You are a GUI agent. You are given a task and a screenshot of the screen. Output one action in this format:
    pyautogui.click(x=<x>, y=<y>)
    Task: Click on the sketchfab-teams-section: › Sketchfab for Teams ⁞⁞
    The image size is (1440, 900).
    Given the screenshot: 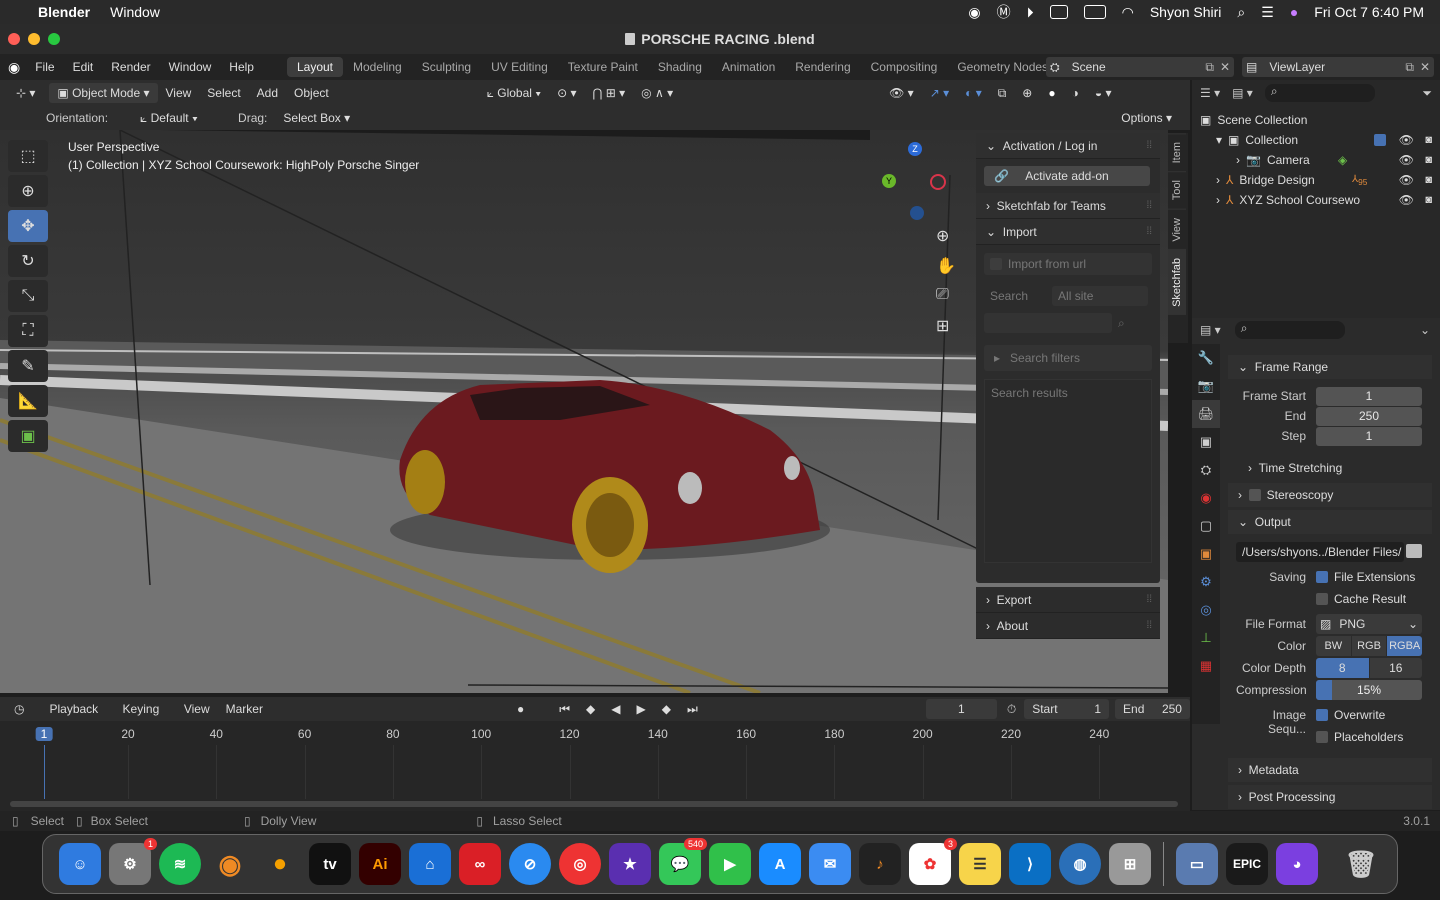 What is the action you would take?
    pyautogui.click(x=1068, y=206)
    